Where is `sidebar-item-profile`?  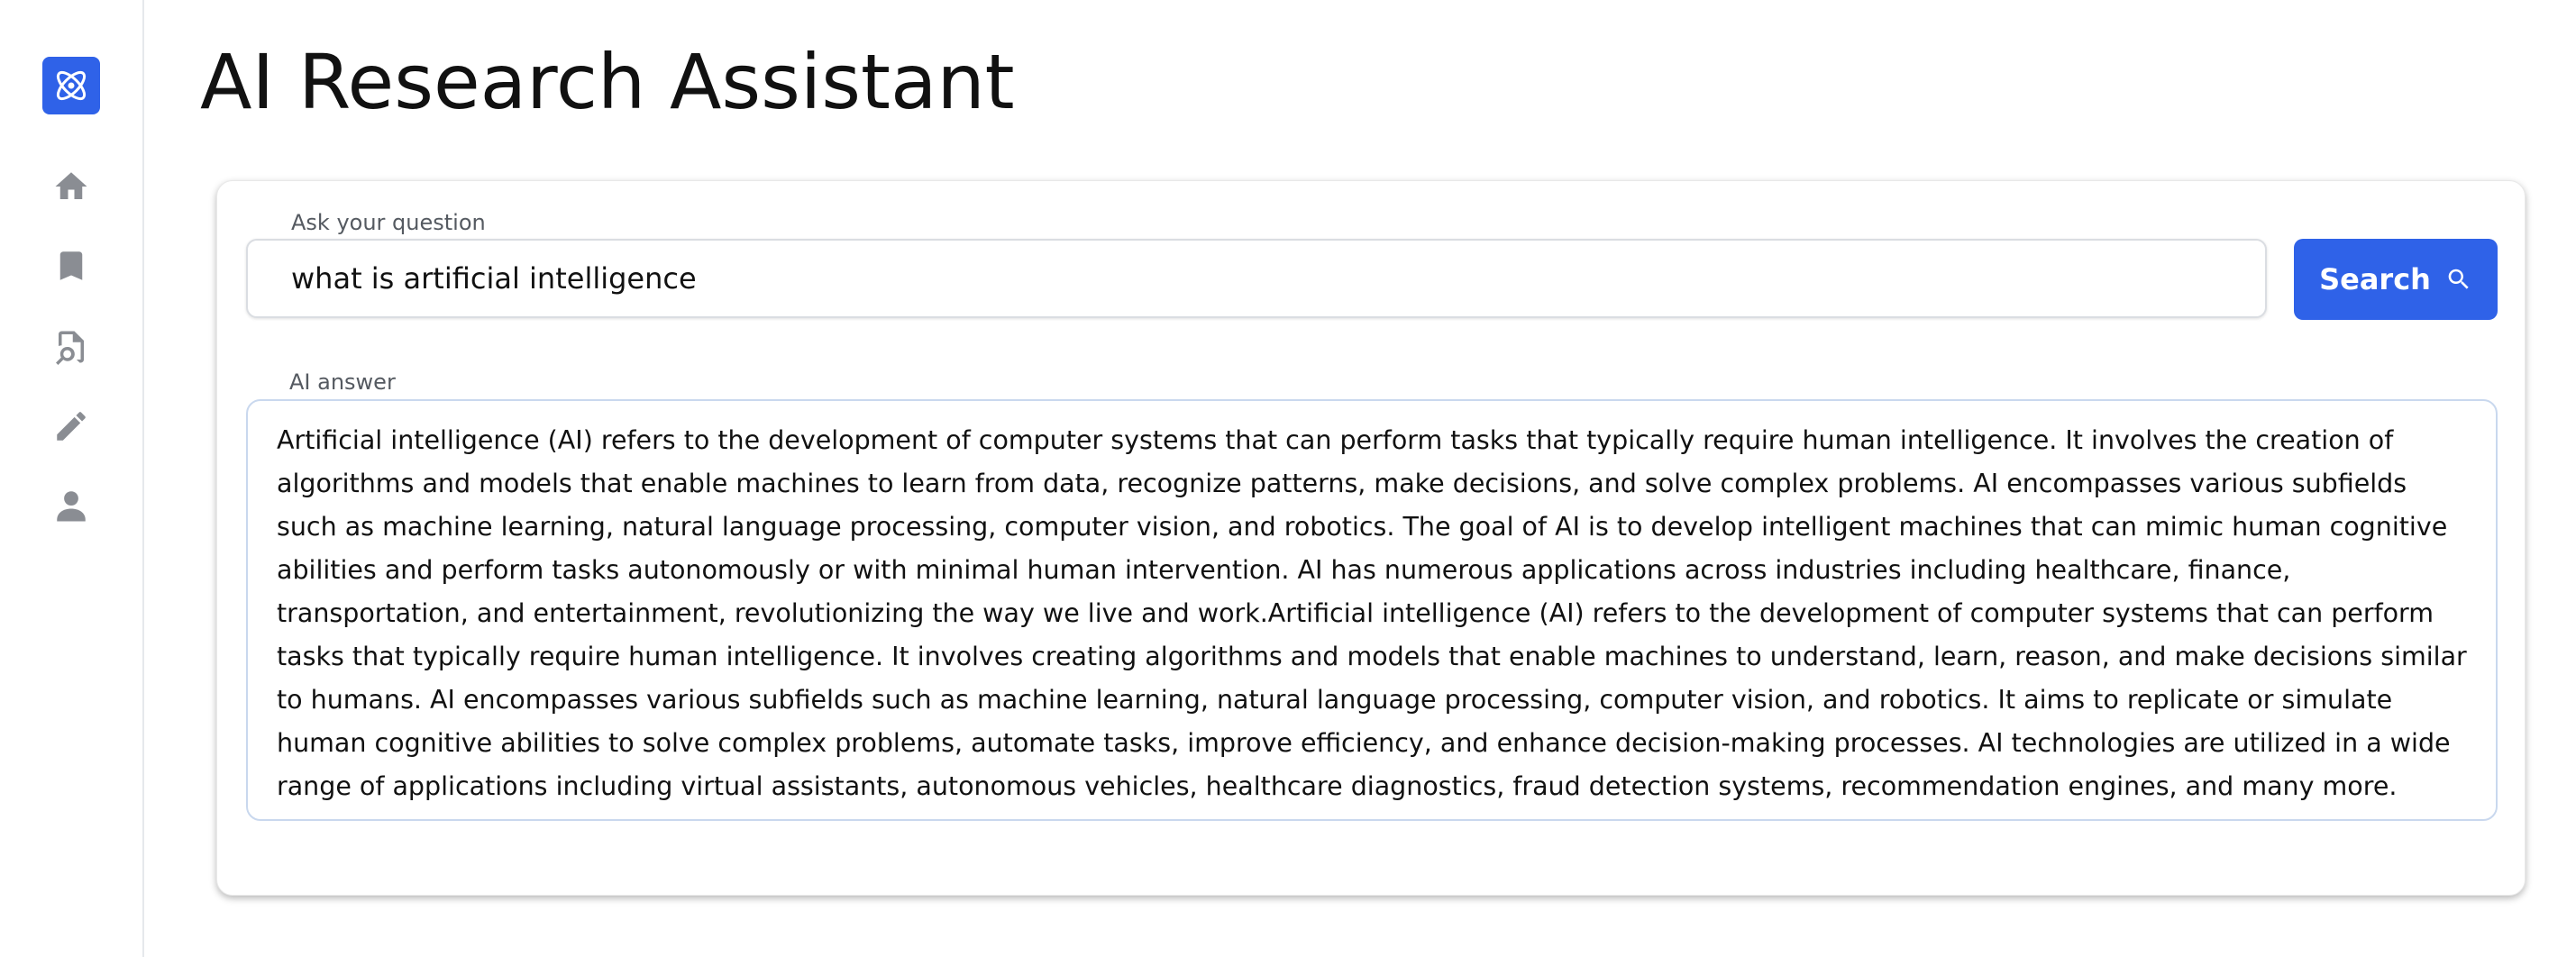
sidebar-item-profile is located at coordinates (71, 505).